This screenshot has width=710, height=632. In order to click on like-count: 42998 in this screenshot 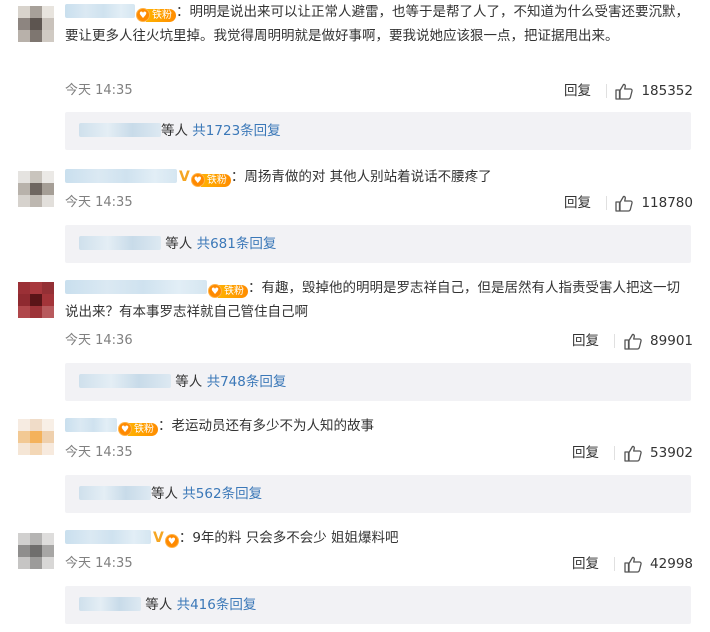, I will do `click(671, 564)`.